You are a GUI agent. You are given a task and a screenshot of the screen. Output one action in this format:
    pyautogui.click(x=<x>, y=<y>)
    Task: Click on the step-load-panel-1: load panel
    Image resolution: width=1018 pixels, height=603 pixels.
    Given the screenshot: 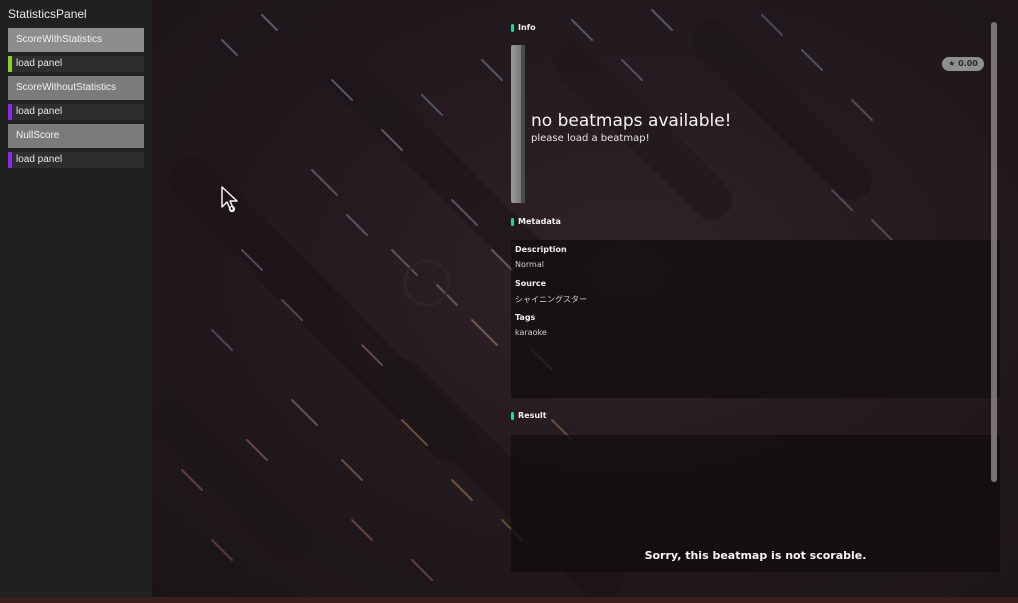 What is the action you would take?
    pyautogui.click(x=76, y=64)
    